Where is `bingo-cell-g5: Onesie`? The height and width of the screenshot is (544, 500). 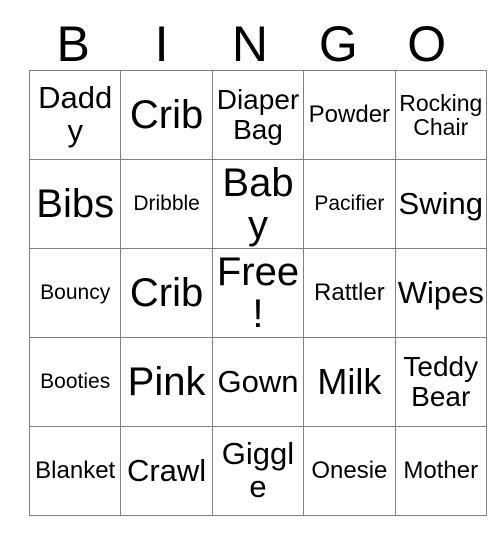 bingo-cell-g5: Onesie is located at coordinates (349, 471).